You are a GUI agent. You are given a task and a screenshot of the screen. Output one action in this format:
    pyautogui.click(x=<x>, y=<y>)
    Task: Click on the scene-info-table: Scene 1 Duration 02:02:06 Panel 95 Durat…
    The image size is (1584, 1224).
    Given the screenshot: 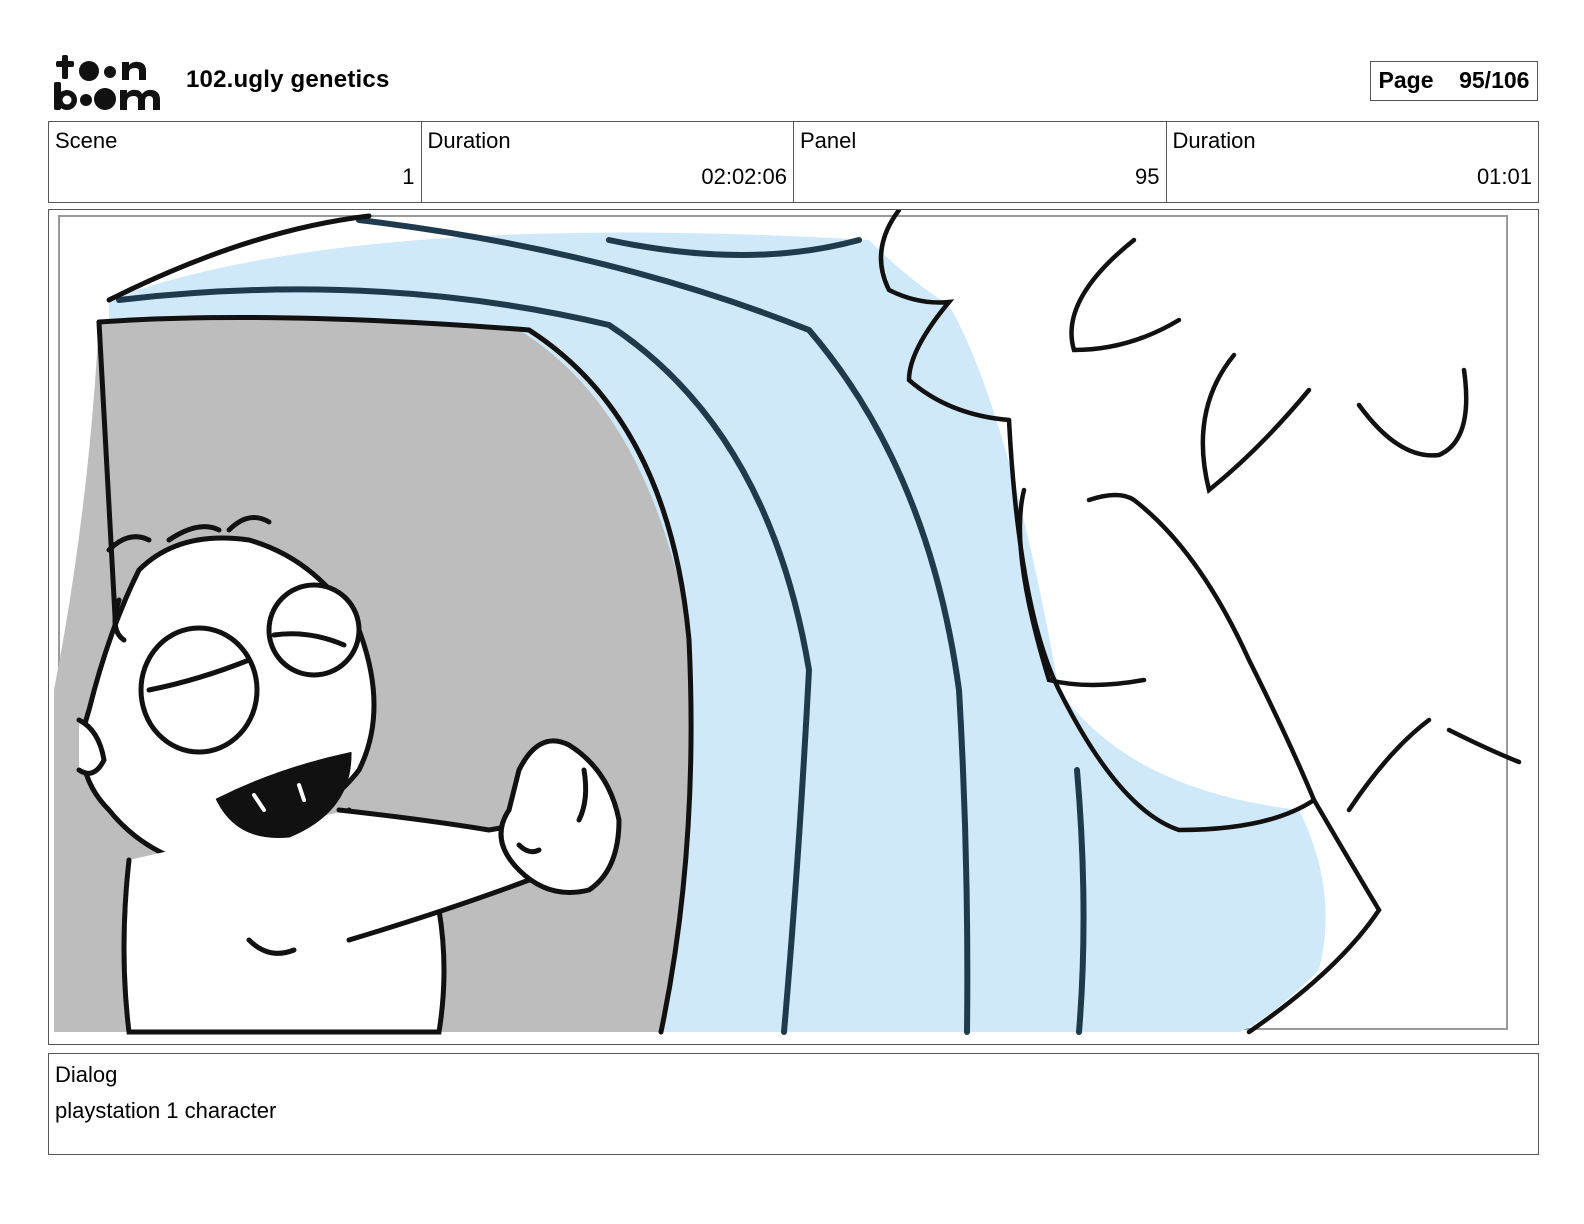 What is the action you would take?
    pyautogui.click(x=793, y=162)
    